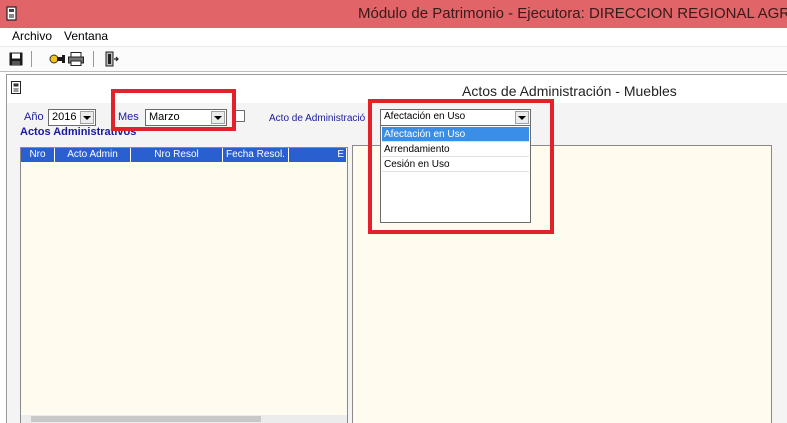 The height and width of the screenshot is (423, 787). What do you see at coordinates (16, 87) in the screenshot?
I see `form-icon` at bounding box center [16, 87].